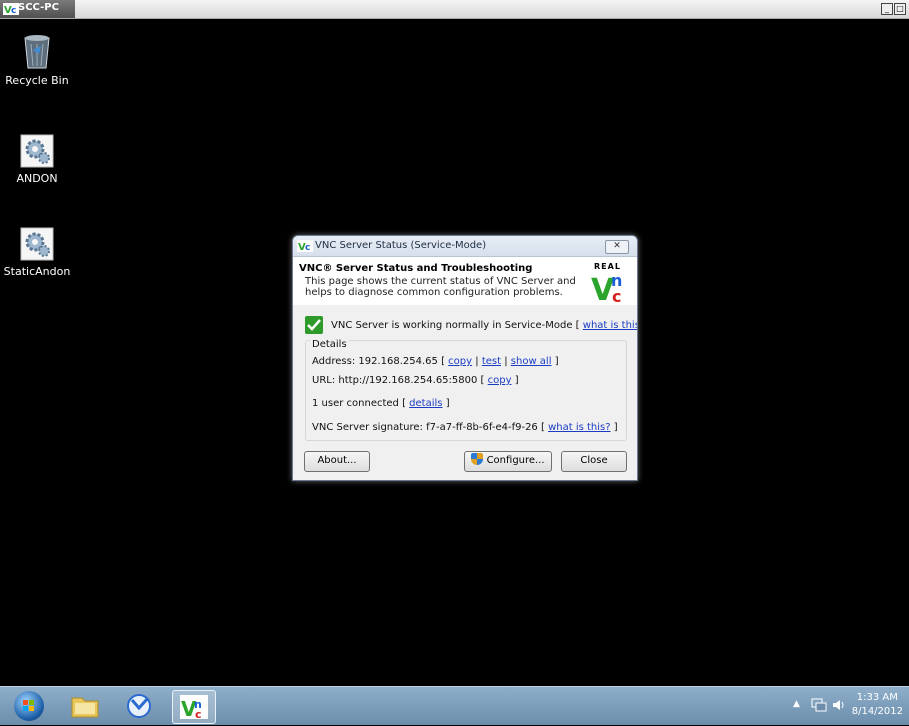  What do you see at coordinates (579, 427) in the screenshot?
I see `signature-what-is-this-link: what is this?` at bounding box center [579, 427].